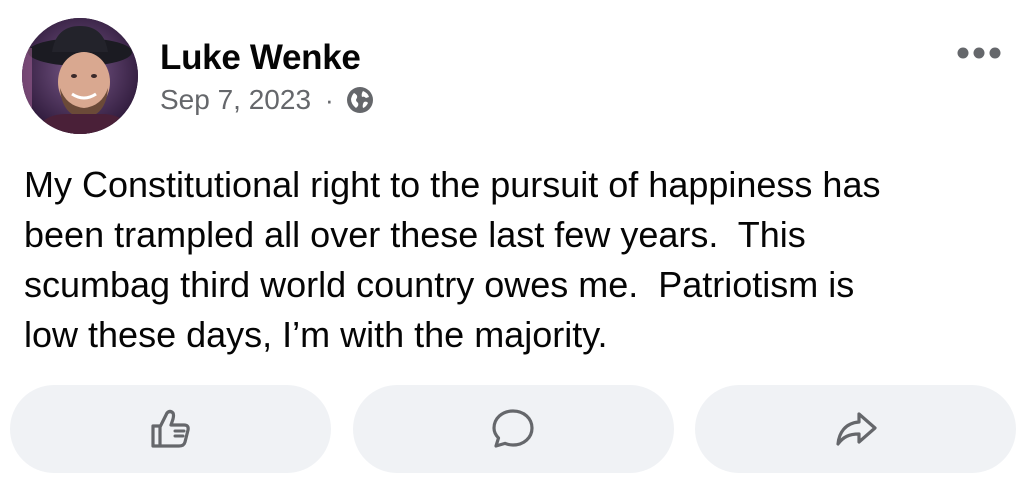 Image resolution: width=1024 pixels, height=485 pixels. I want to click on post-date: Sep 7, 2023, so click(235, 100).